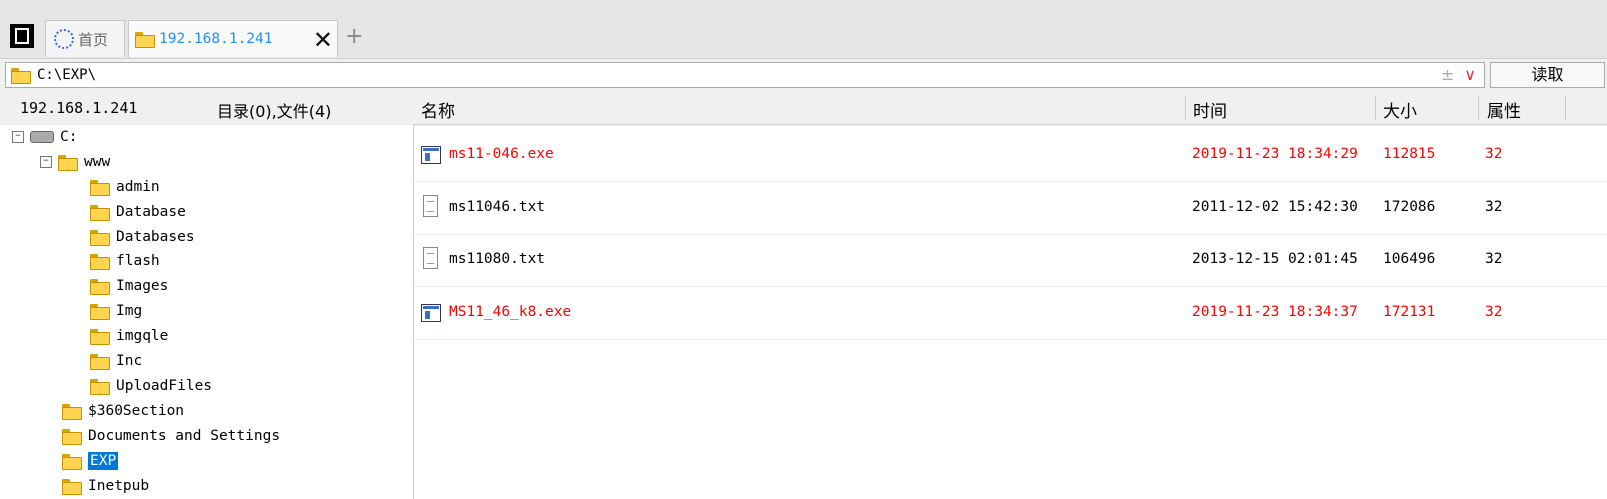 The width and height of the screenshot is (1607, 499). I want to click on tree-node-drive-c: − C:, so click(44, 137).